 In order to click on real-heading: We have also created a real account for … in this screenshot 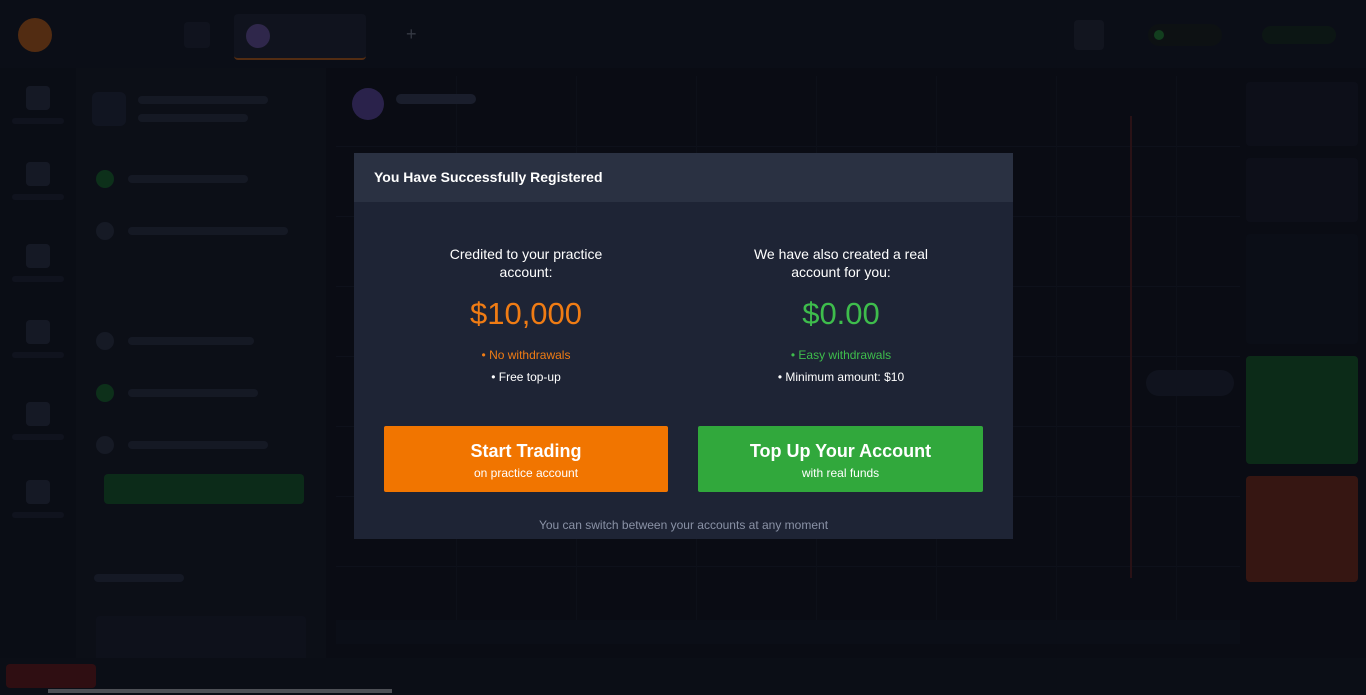, I will do `click(841, 263)`.